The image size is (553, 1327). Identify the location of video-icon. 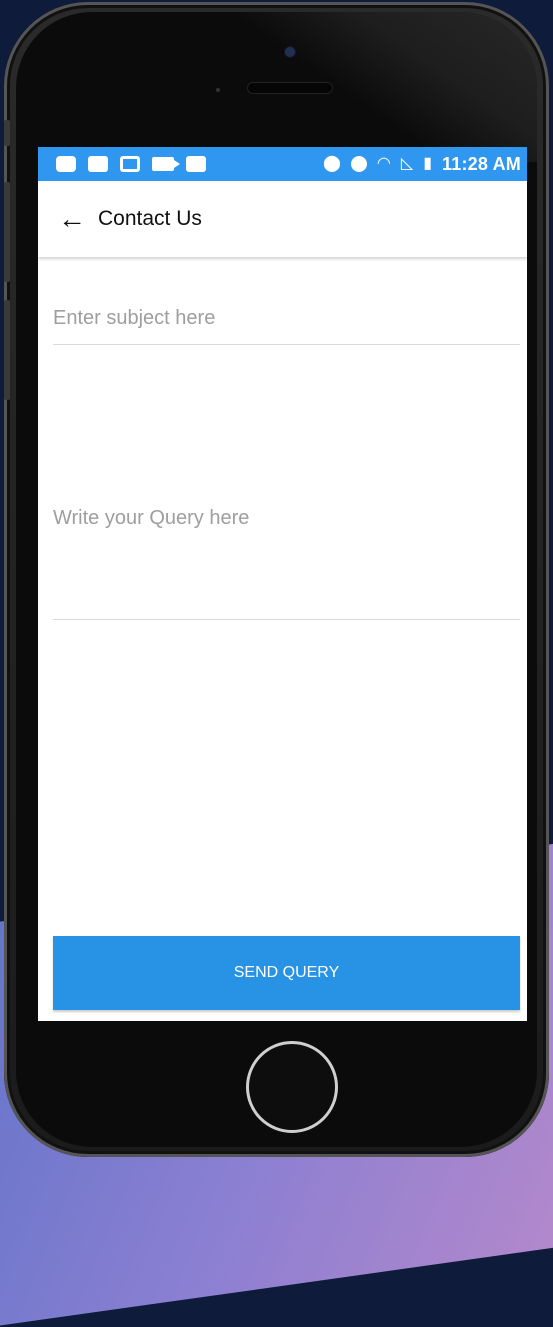
(166, 164).